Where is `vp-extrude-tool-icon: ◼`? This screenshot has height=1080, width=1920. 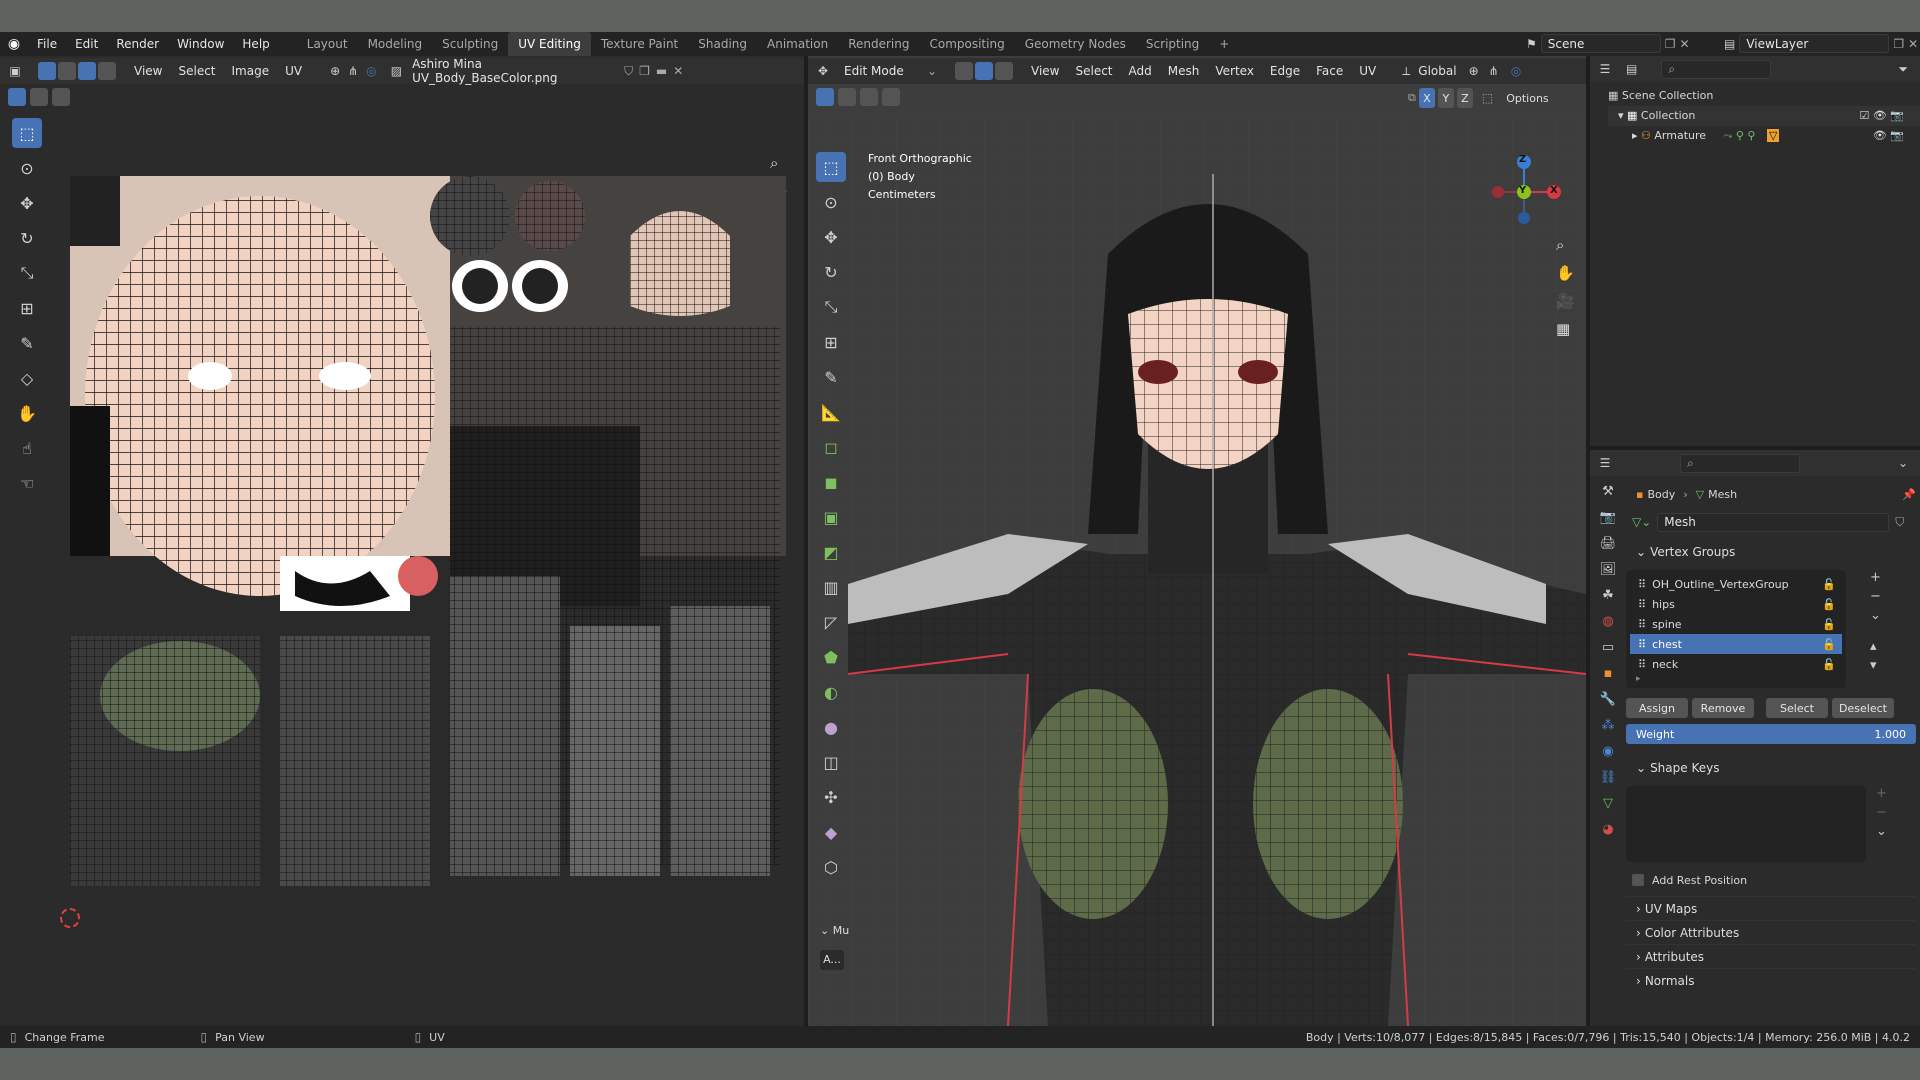
vp-extrude-tool-icon: ◼ is located at coordinates (831, 482).